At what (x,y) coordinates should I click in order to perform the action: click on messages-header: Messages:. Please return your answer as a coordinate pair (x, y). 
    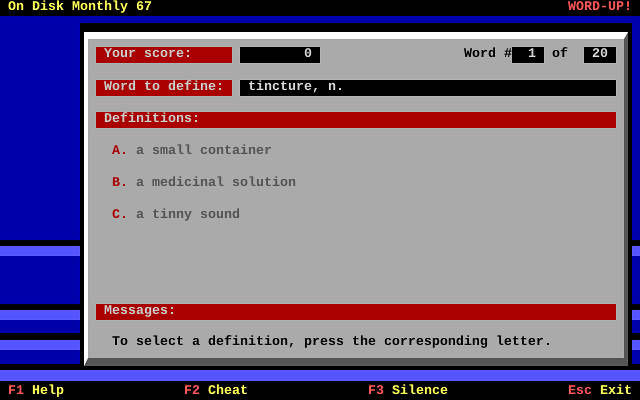
    Looking at the image, I should click on (356, 312).